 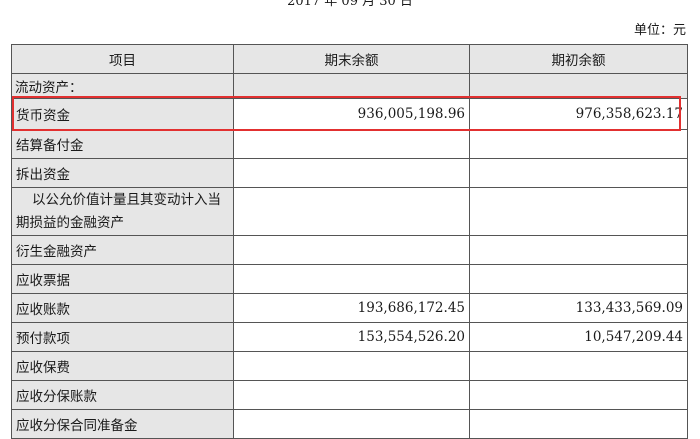 I want to click on section-row: 流动资产：, so click(x=349, y=86).